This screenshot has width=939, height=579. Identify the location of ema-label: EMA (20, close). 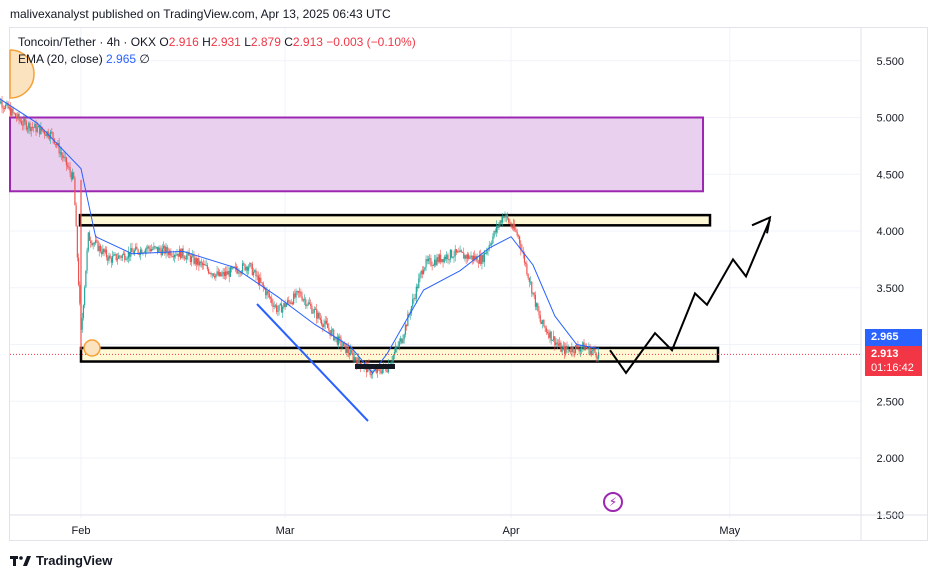
(60, 59).